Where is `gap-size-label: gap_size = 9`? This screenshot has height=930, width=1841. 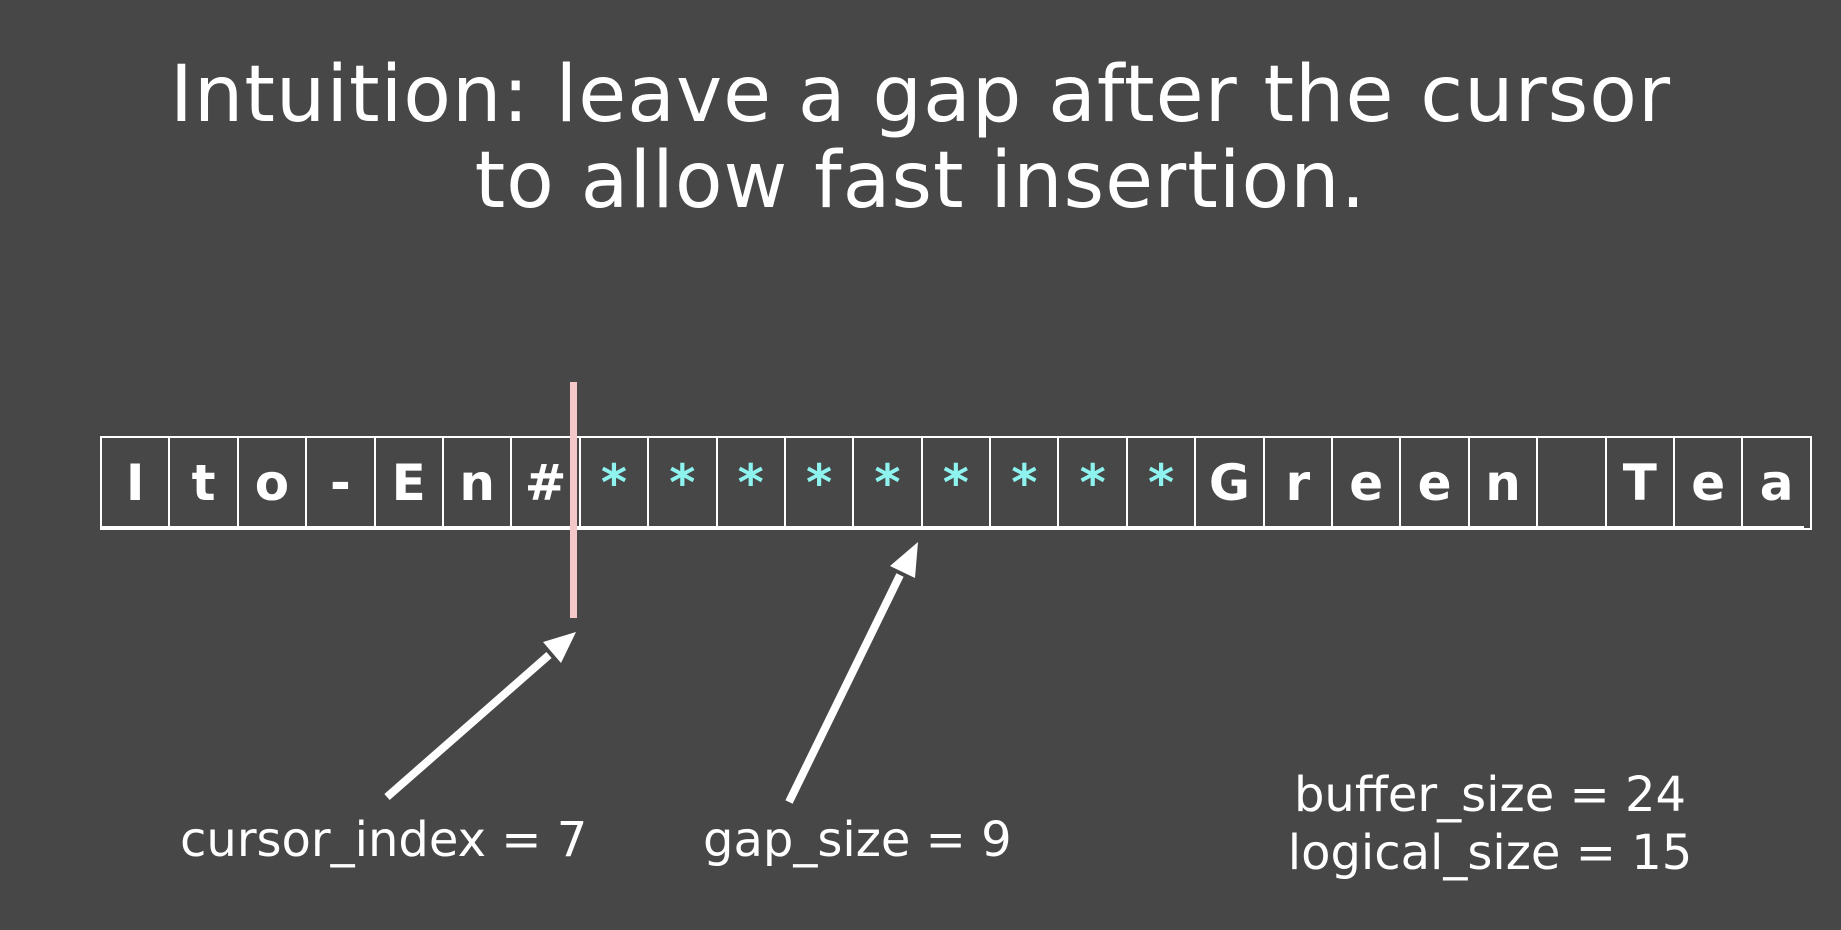
gap-size-label: gap_size = 9 is located at coordinates (857, 840).